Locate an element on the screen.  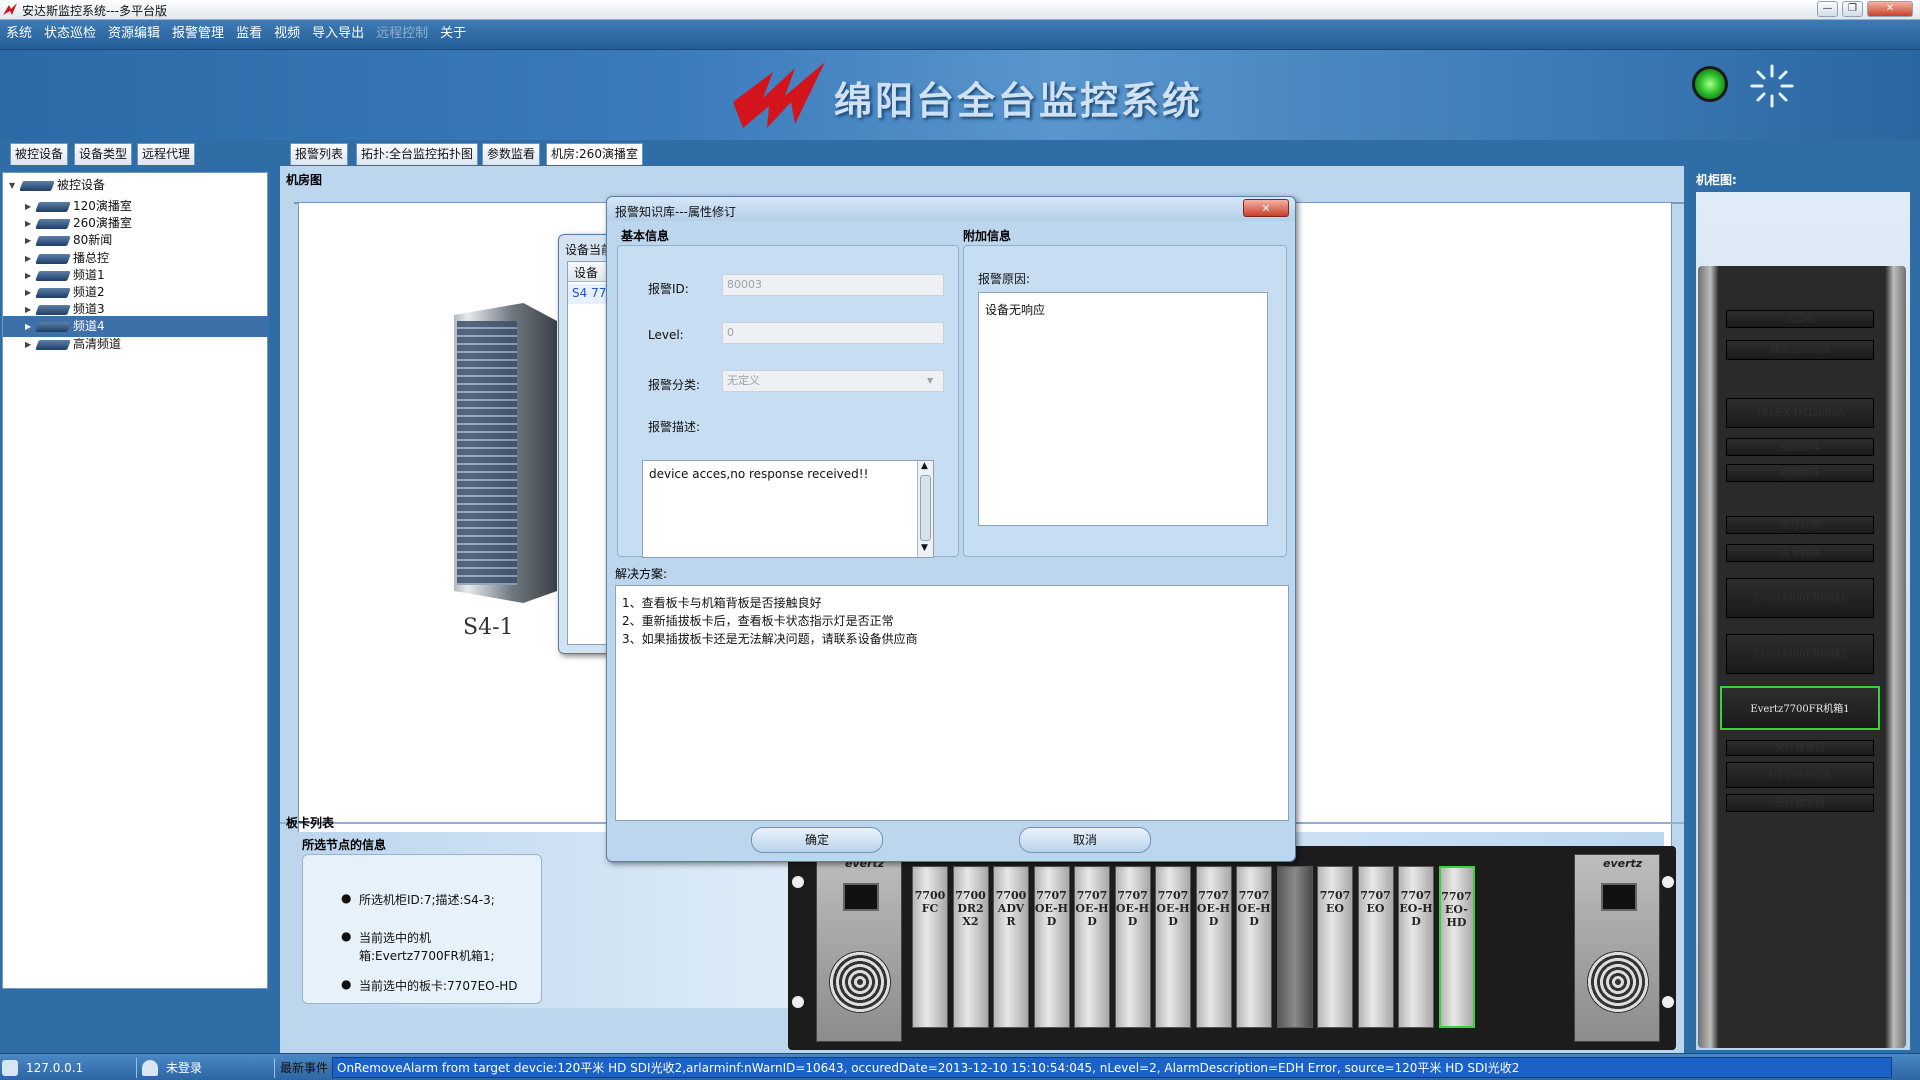
tree-root: ▼ 被控设备 is located at coordinates (136, 185).